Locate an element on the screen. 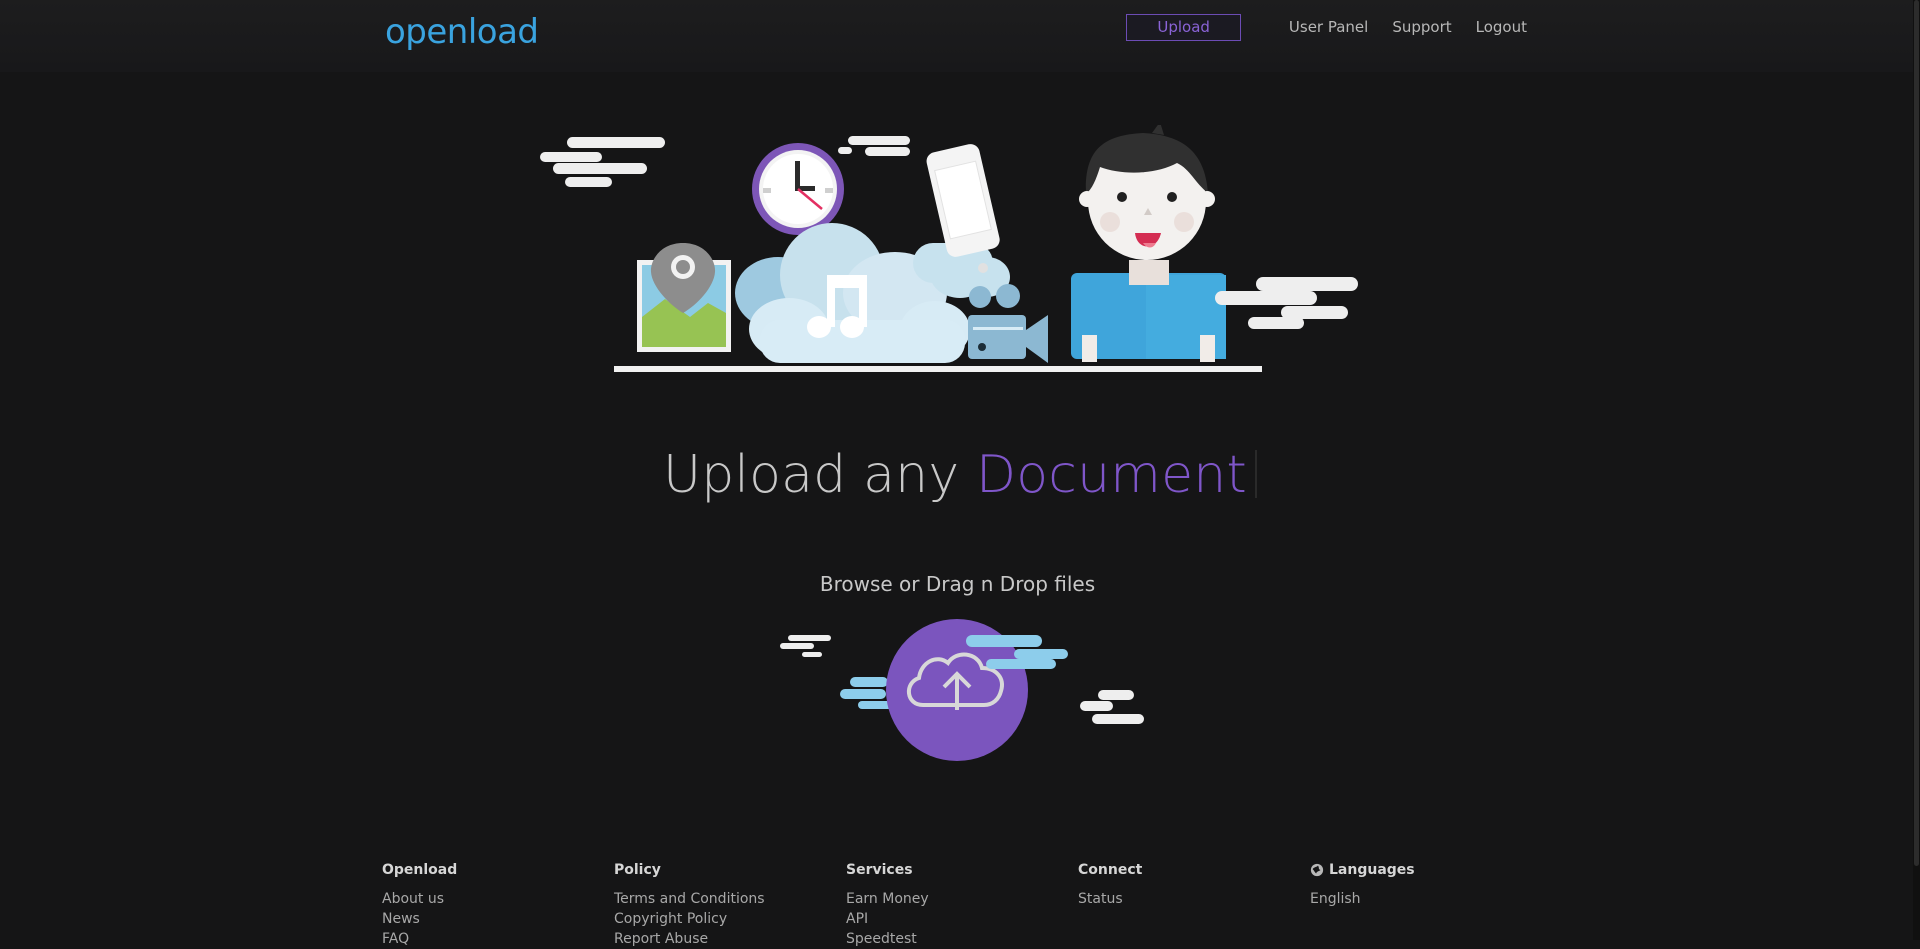 The image size is (1920, 949). openload-logo: openload is located at coordinates (462, 32).